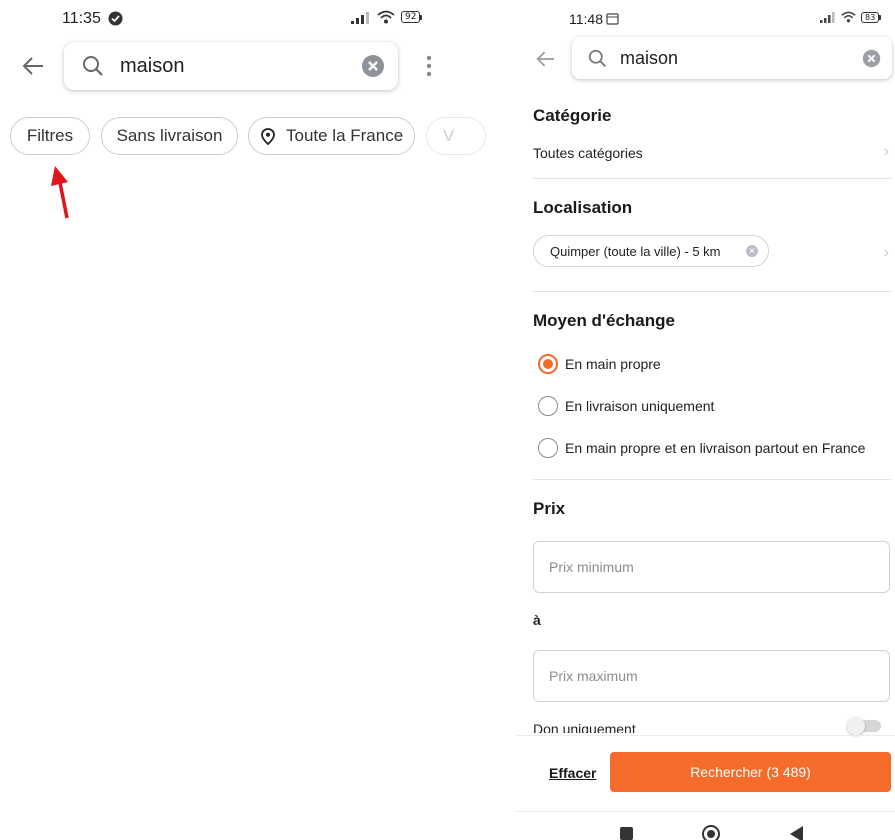  I want to click on price-min-input, so click(711, 567).